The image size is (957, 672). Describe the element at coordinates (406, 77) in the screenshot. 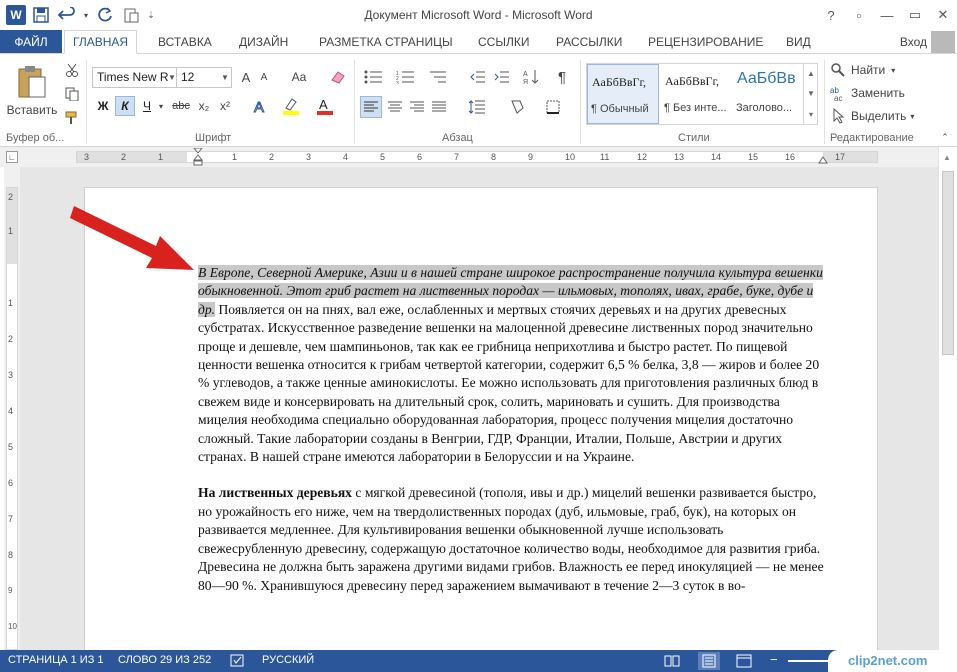

I see `numbering-icon: 123` at that location.